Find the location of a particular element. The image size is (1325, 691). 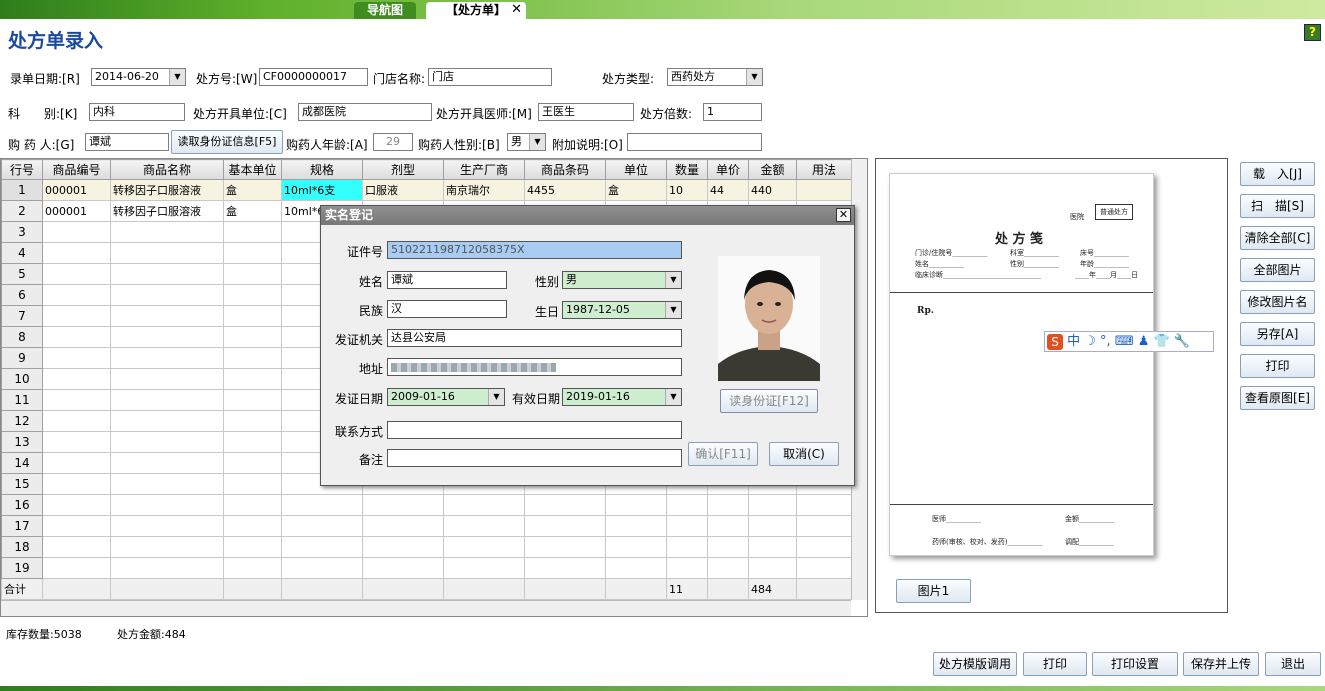

table-cell: 口服液 is located at coordinates (403, 190).